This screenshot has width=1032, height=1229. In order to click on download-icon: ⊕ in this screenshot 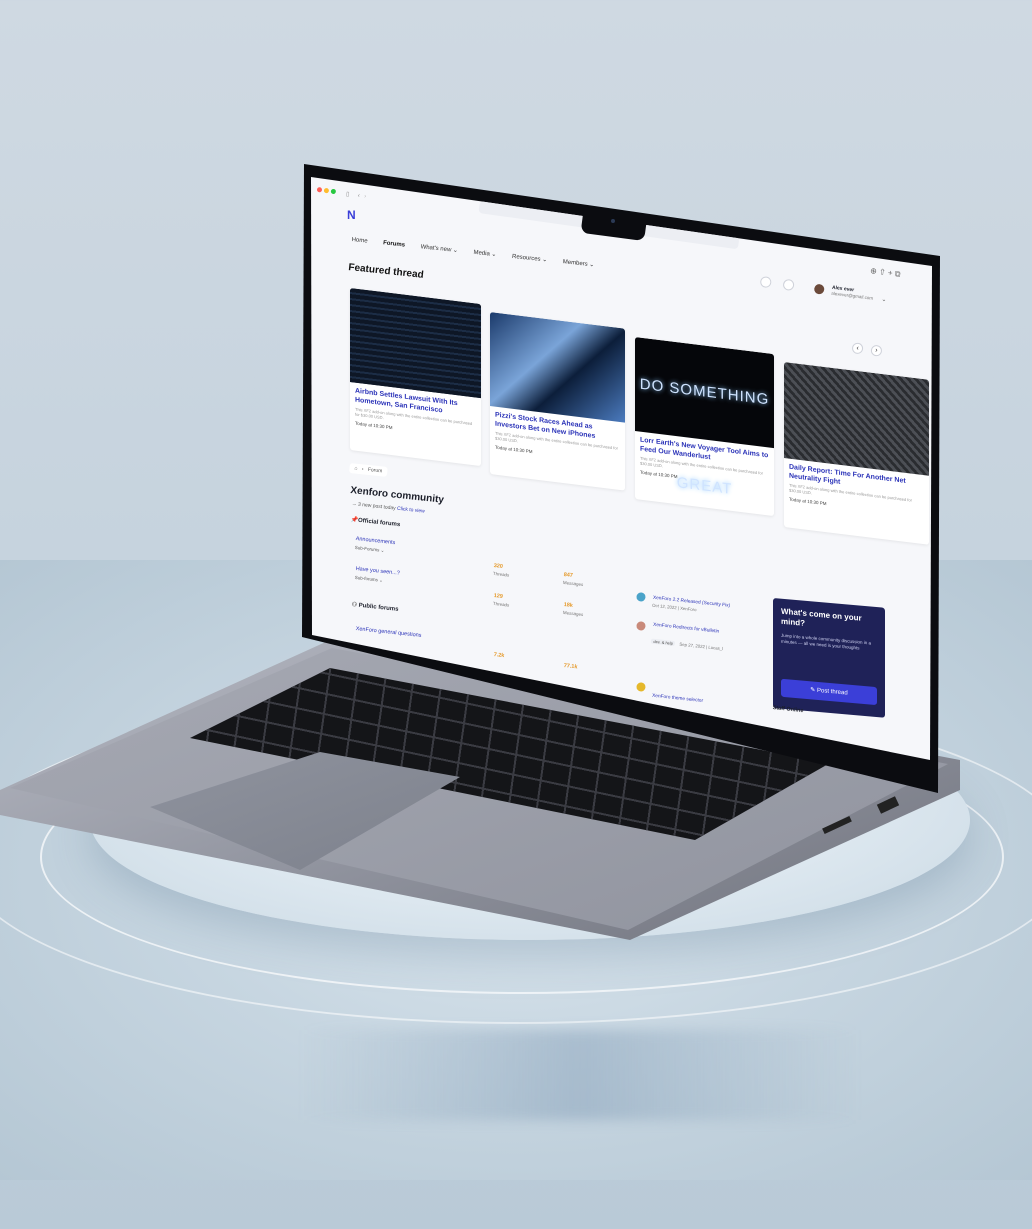, I will do `click(874, 271)`.